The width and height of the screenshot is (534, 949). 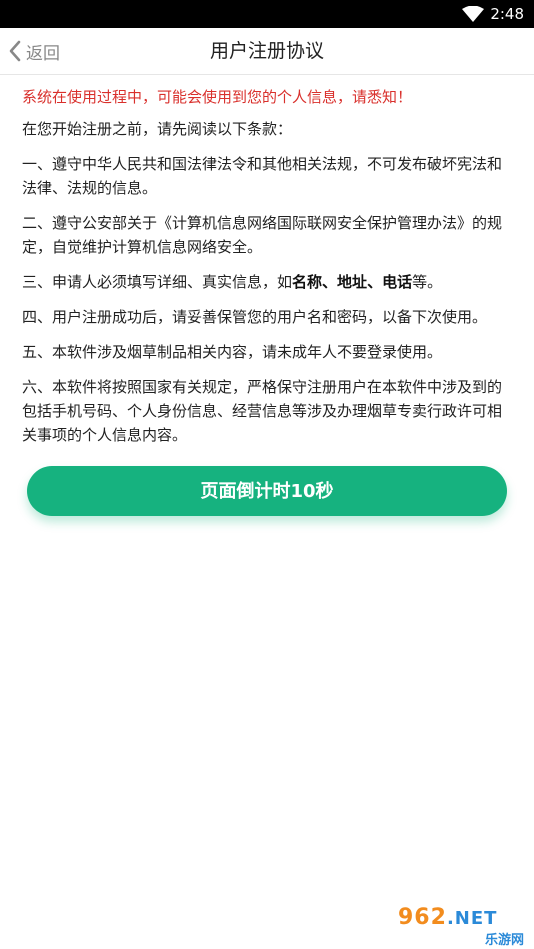 What do you see at coordinates (157, 129) in the screenshot?
I see `agreement-intro: 在您开始注册之前，请先阅读以下条款：` at bounding box center [157, 129].